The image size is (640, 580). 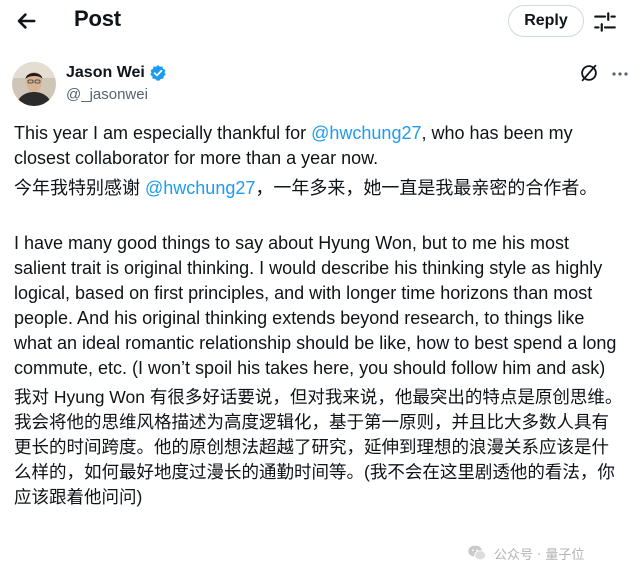 I want to click on more-options-icon, so click(x=620, y=74).